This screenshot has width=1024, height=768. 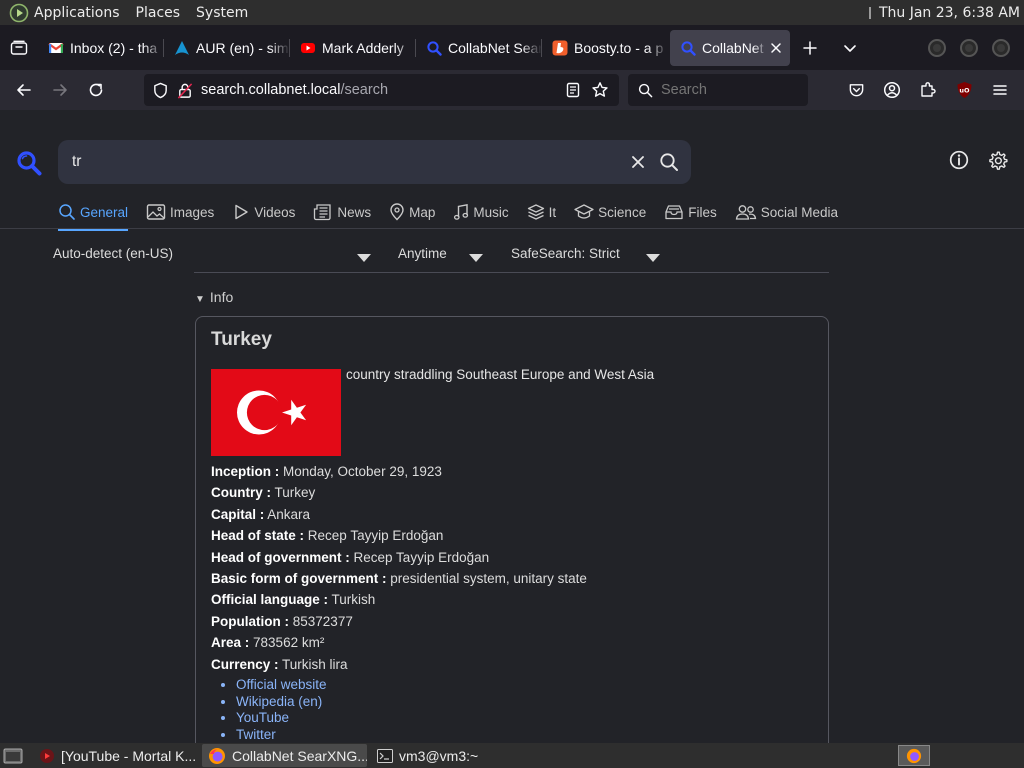 What do you see at coordinates (511, 272) in the screenshot?
I see `filters-divider` at bounding box center [511, 272].